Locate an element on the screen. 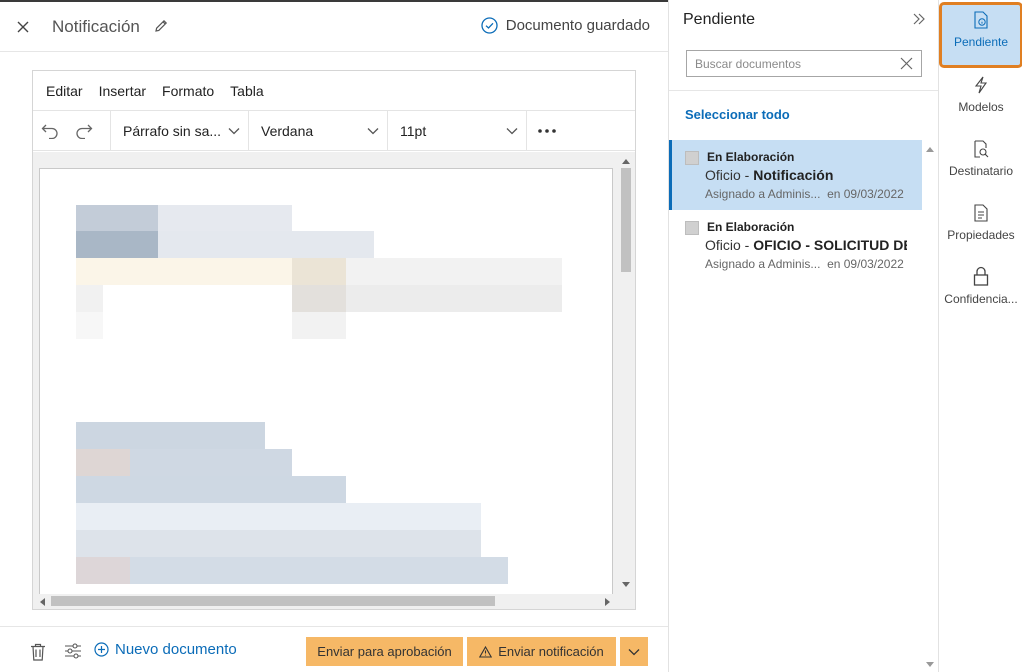 Image resolution: width=1022 pixels, height=672 pixels. rail-item-models: Modelos is located at coordinates (980, 106).